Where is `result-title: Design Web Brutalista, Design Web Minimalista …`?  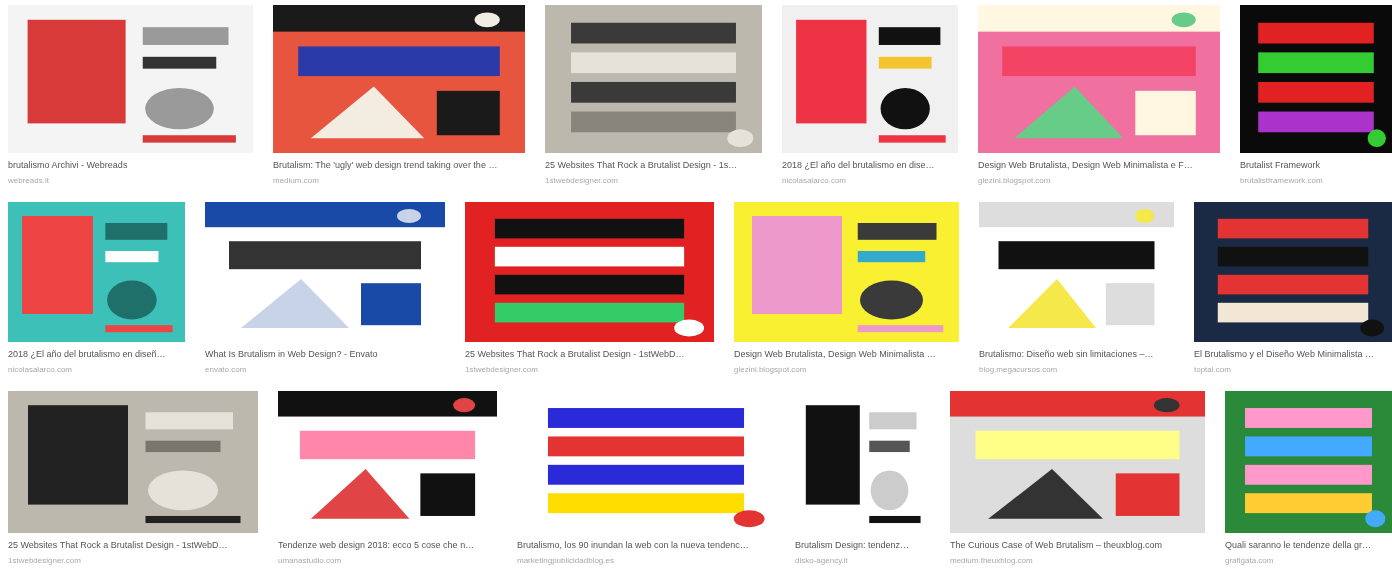 result-title: Design Web Brutalista, Design Web Minimalista … is located at coordinates (835, 354).